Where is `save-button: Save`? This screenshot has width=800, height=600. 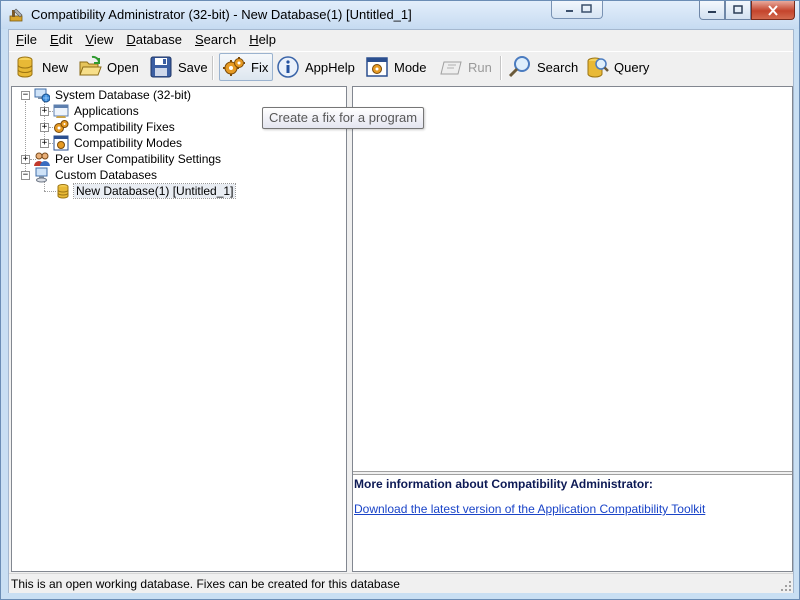
save-button: Save is located at coordinates (178, 67).